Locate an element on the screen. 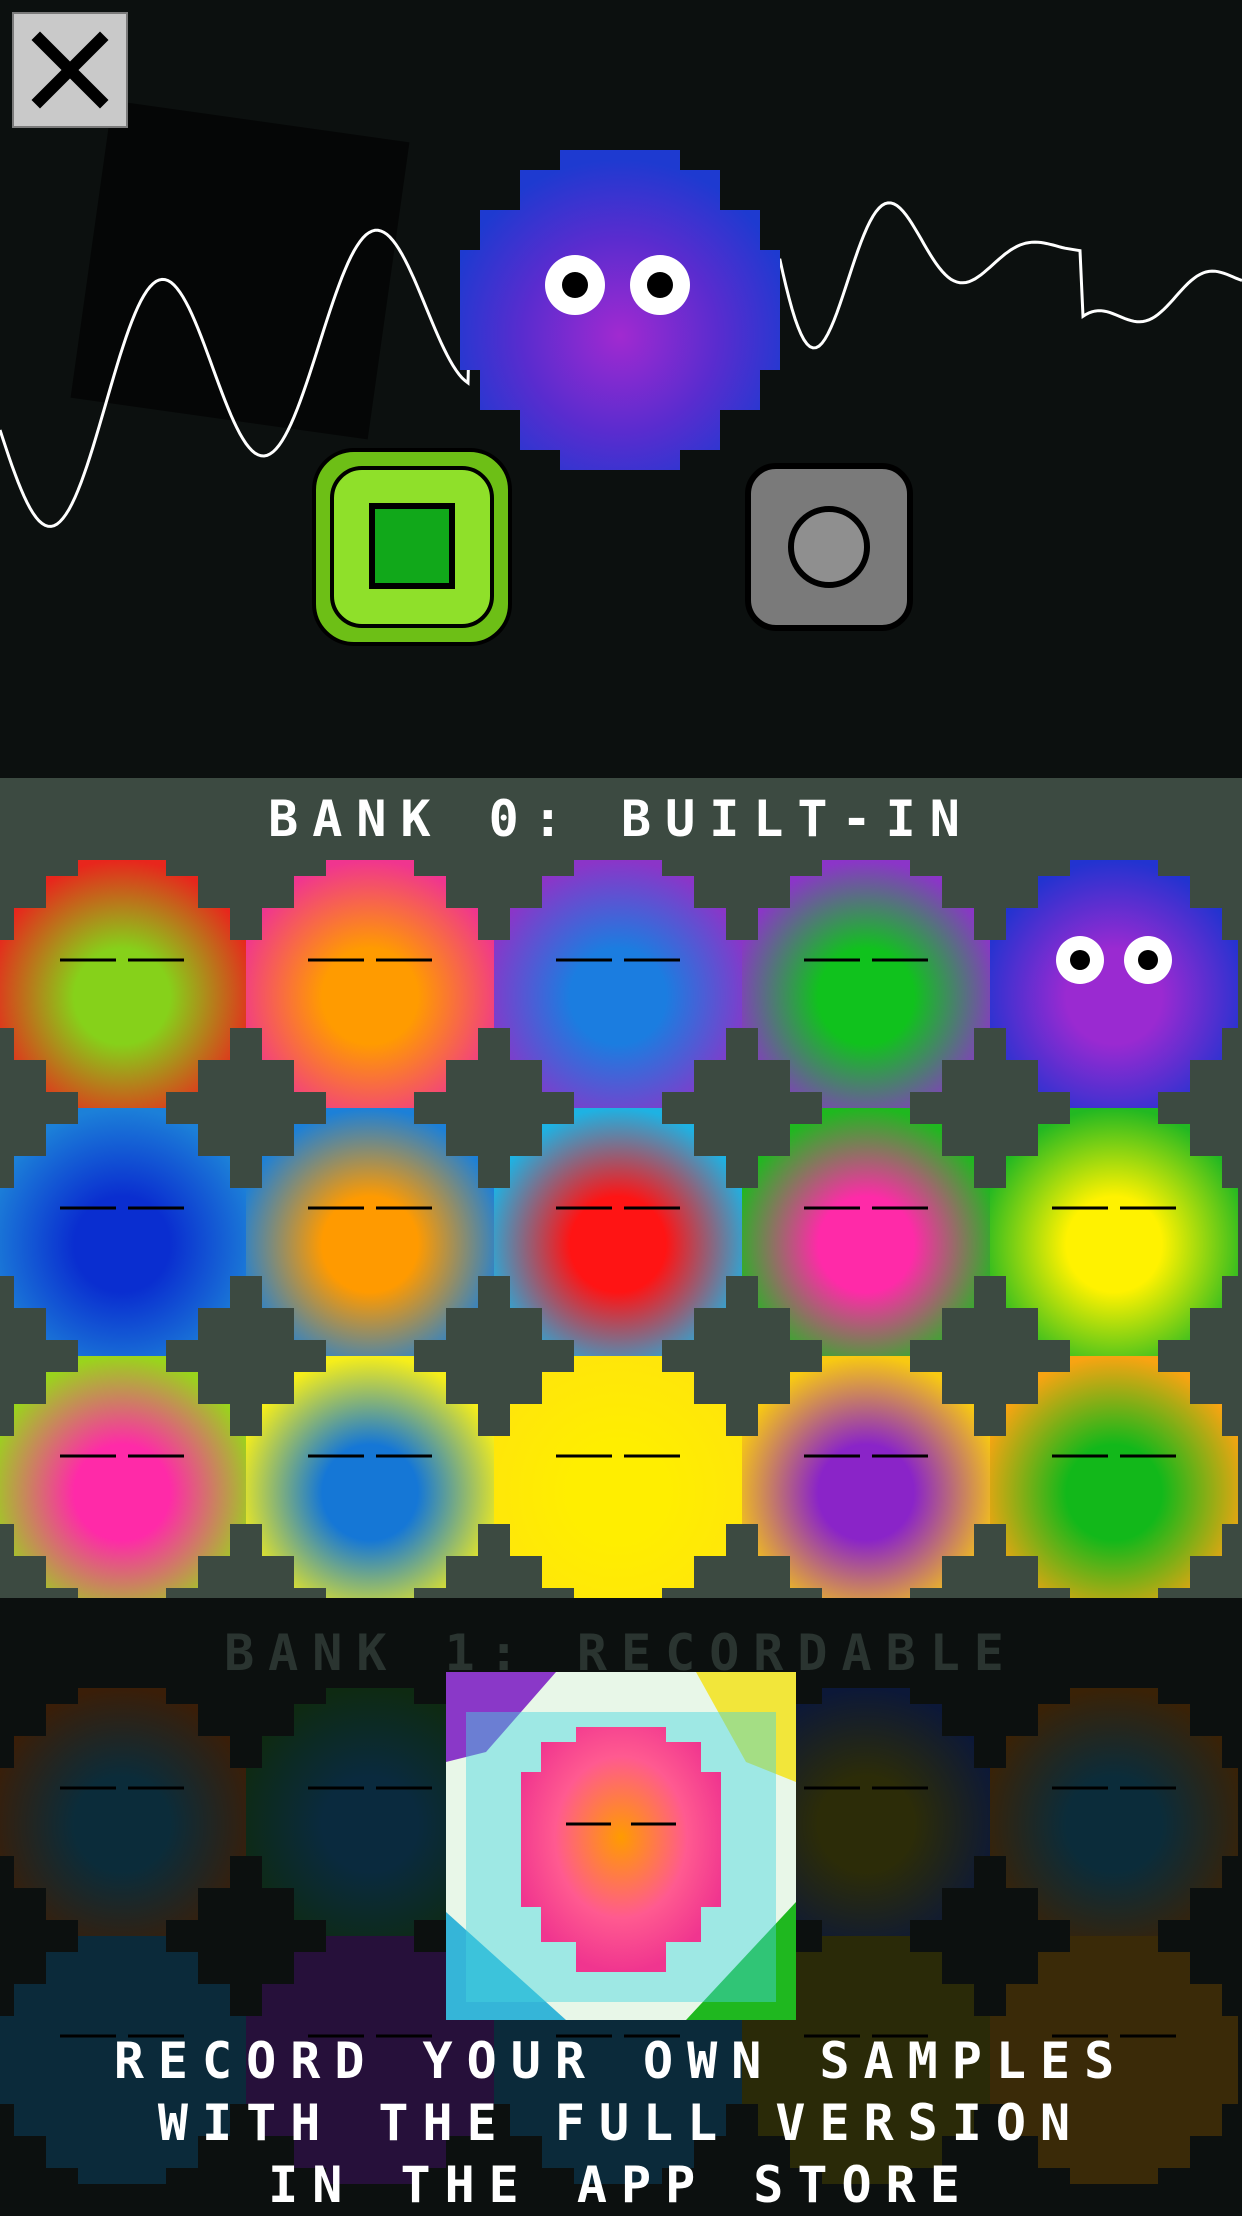 The height and width of the screenshot is (2216, 1242). mascot-blob-icon is located at coordinates (620, 310).